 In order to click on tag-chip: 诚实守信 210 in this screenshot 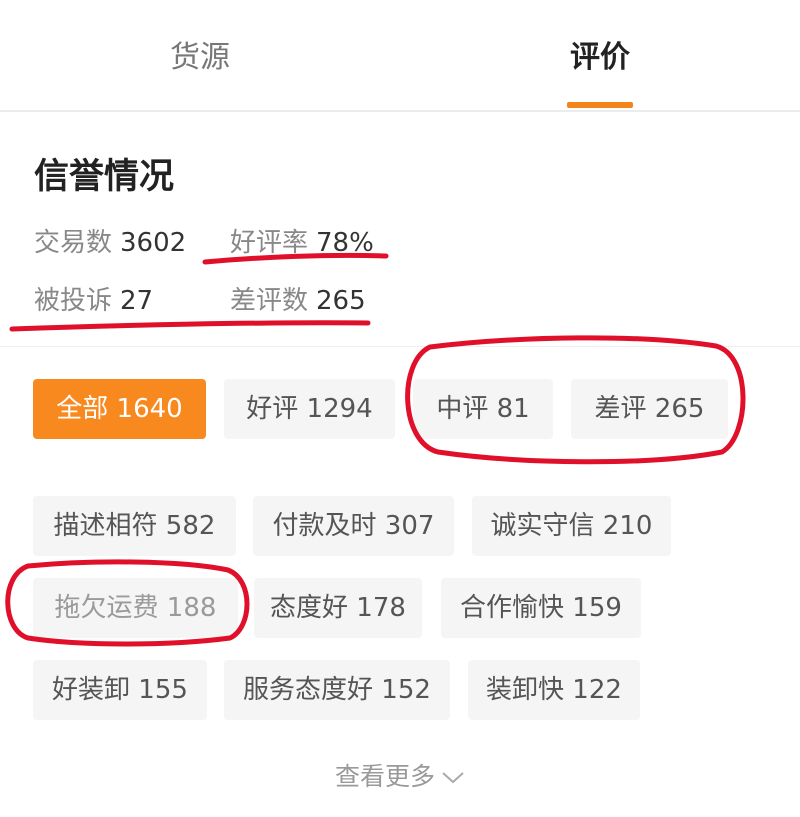, I will do `click(571, 526)`.